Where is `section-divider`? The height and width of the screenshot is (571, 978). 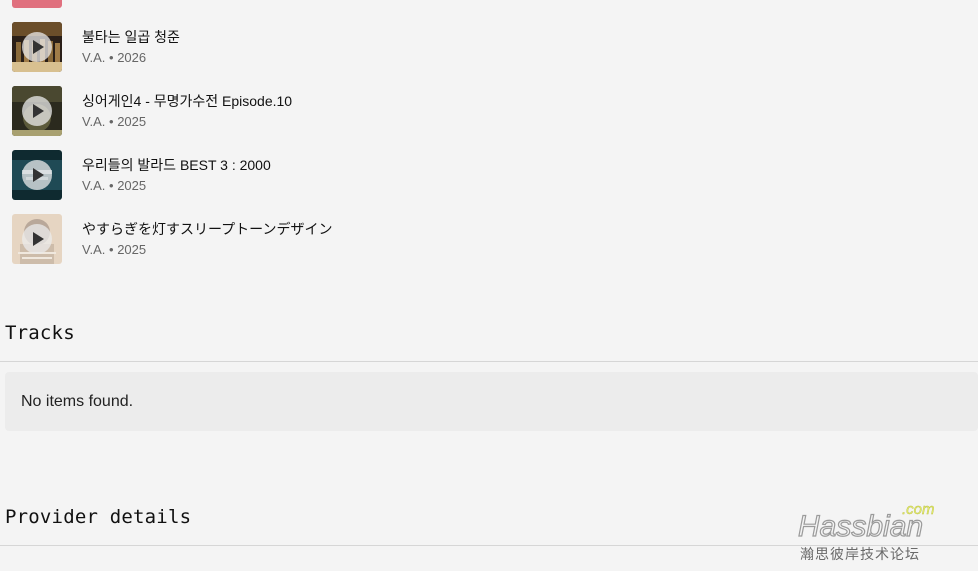 section-divider is located at coordinates (489, 361).